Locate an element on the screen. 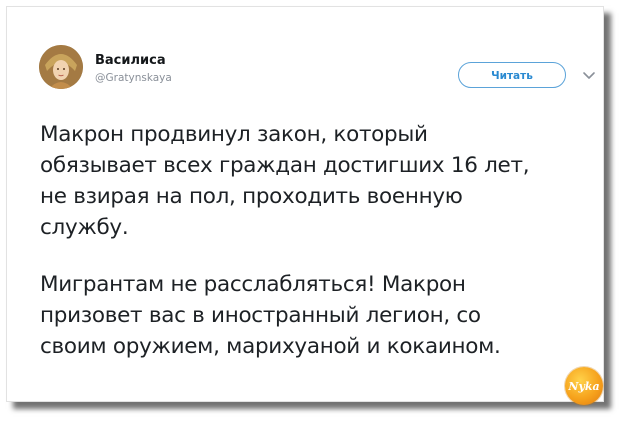 The image size is (621, 421). logo: Nyka is located at coordinates (584, 386).